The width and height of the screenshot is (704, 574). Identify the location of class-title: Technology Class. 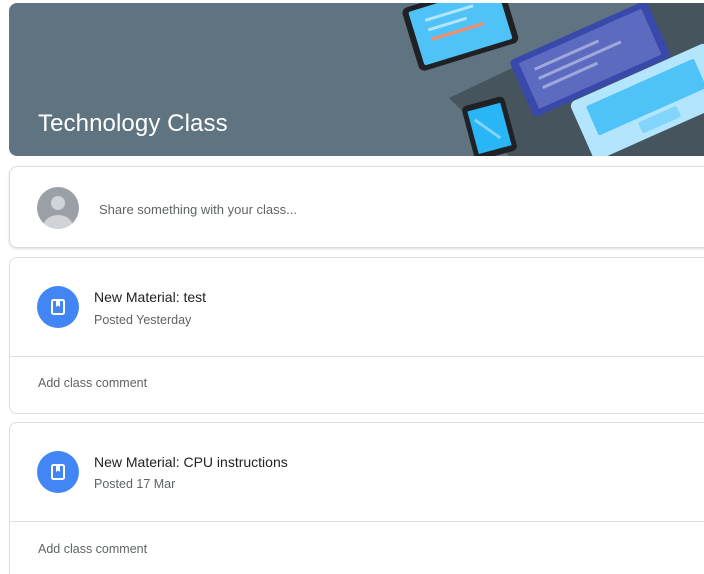
(133, 123).